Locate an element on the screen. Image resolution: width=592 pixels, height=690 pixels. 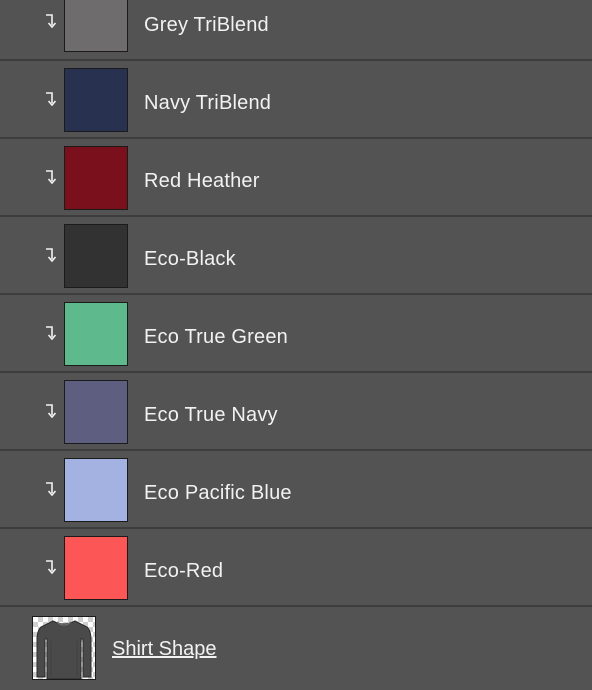
layer-name: Red Heather is located at coordinates (202, 181).